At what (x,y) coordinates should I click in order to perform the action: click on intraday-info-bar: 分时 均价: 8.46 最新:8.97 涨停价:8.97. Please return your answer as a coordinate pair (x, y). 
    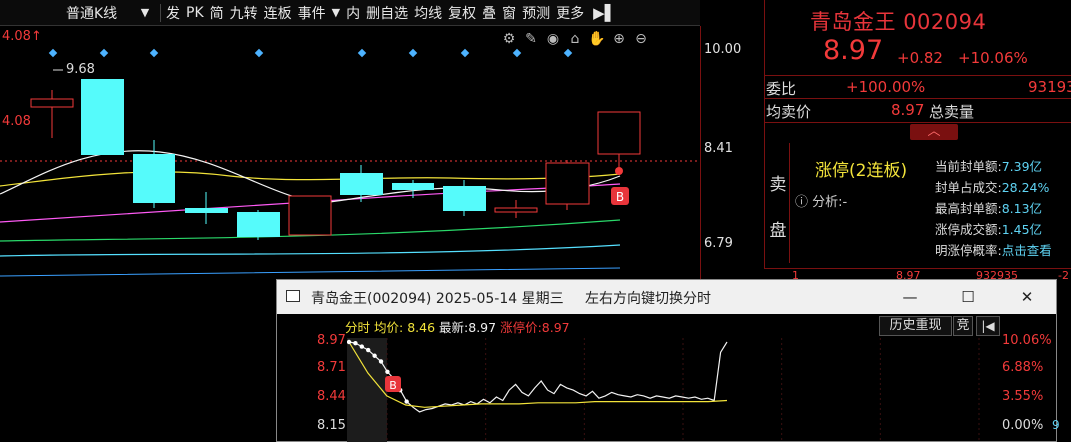
    Looking at the image, I should click on (457, 326).